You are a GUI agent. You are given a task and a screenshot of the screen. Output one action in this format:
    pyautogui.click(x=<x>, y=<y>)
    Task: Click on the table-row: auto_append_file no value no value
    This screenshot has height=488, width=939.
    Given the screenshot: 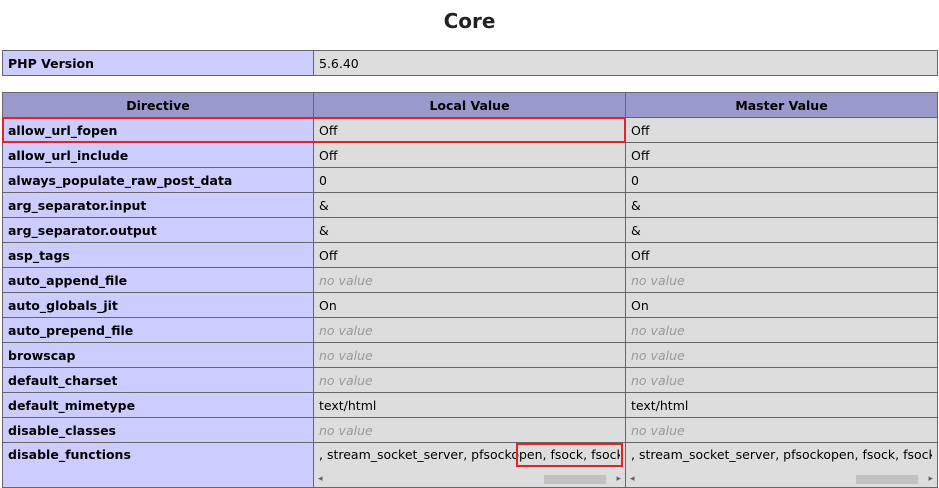 What is the action you would take?
    pyautogui.click(x=470, y=280)
    